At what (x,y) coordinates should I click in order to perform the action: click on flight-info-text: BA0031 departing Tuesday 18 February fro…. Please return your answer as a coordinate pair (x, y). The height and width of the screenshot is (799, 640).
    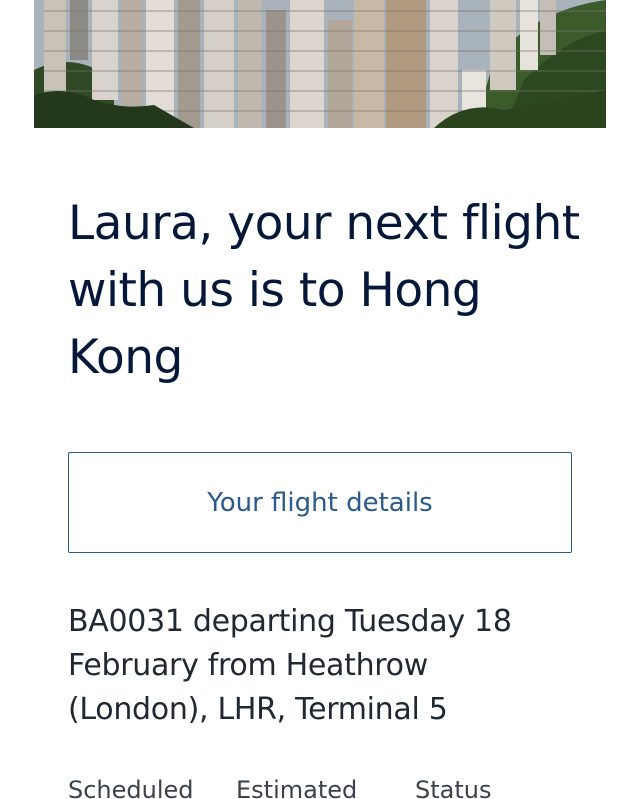
    Looking at the image, I should click on (290, 665).